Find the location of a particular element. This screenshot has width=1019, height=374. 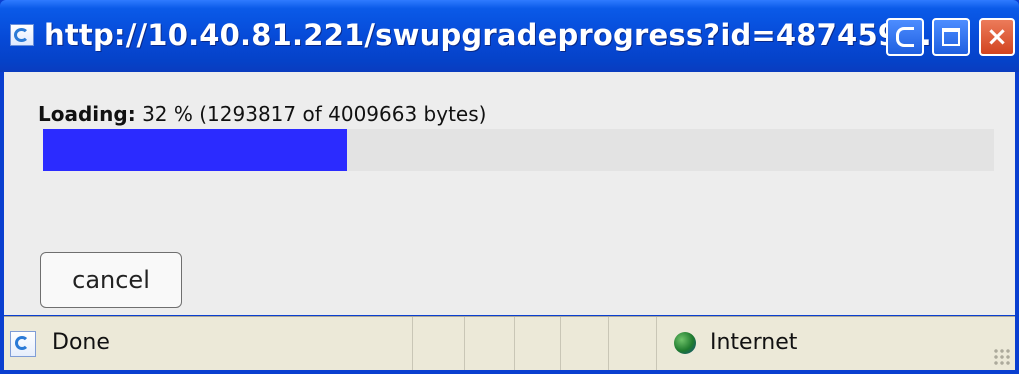

security-zone-text: Internet is located at coordinates (754, 342).